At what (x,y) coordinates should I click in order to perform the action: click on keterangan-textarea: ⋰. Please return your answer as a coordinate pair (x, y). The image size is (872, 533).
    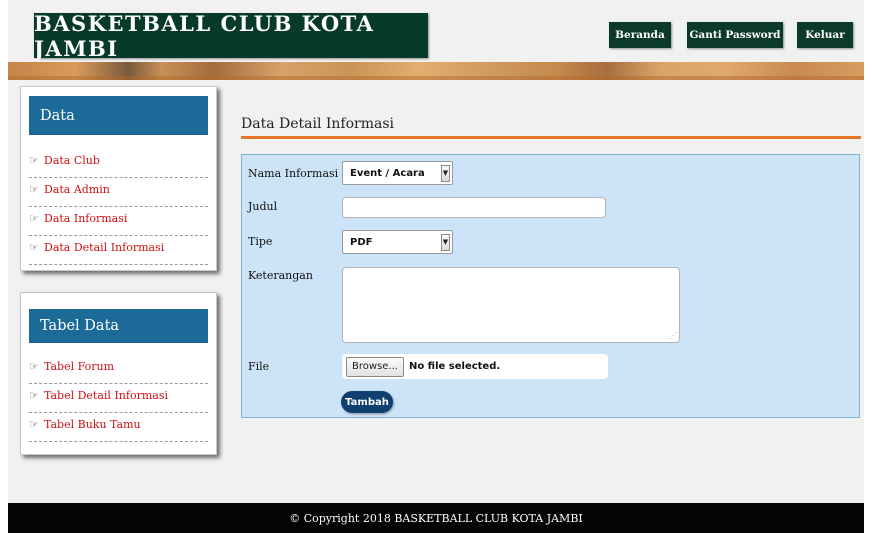
    Looking at the image, I should click on (511, 305).